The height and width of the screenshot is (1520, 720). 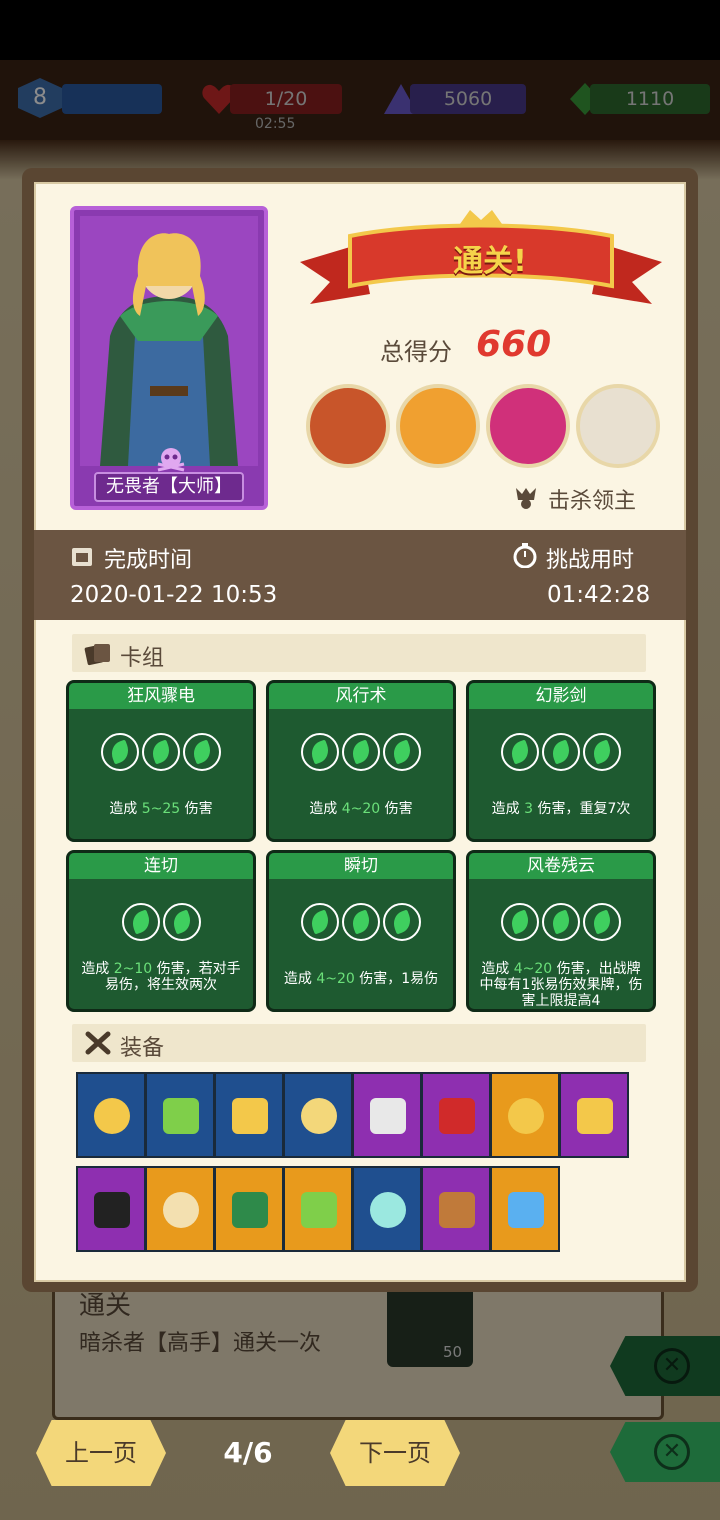 I want to click on ruby-icon, so click(x=457, y=1116).